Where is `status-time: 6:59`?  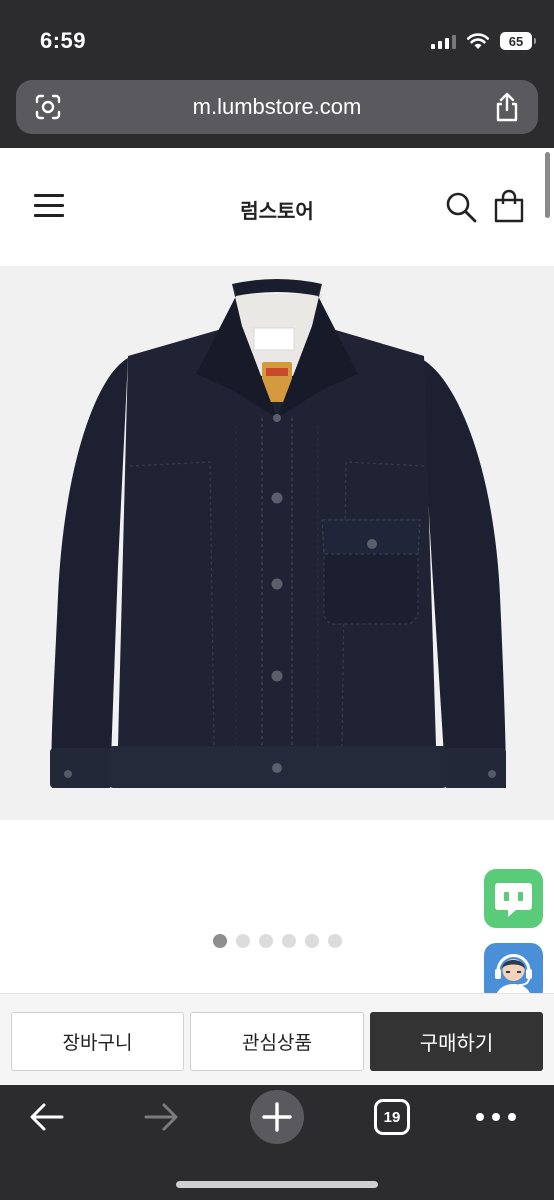
status-time: 6:59 is located at coordinates (63, 40).